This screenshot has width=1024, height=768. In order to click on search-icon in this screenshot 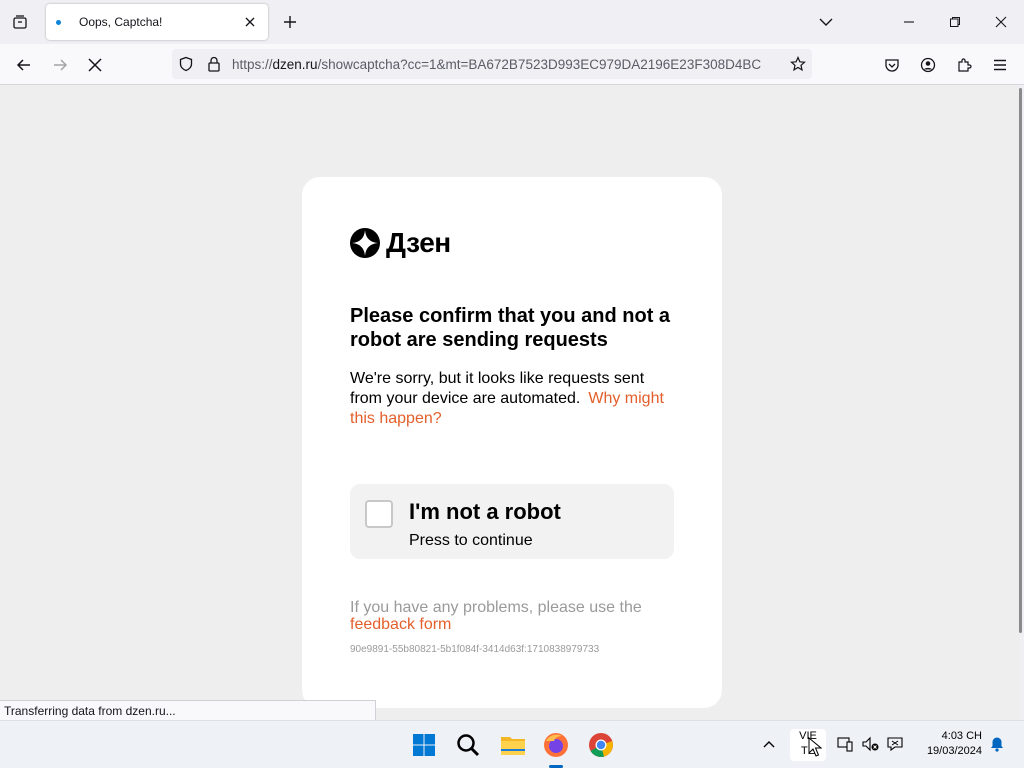, I will do `click(468, 745)`.